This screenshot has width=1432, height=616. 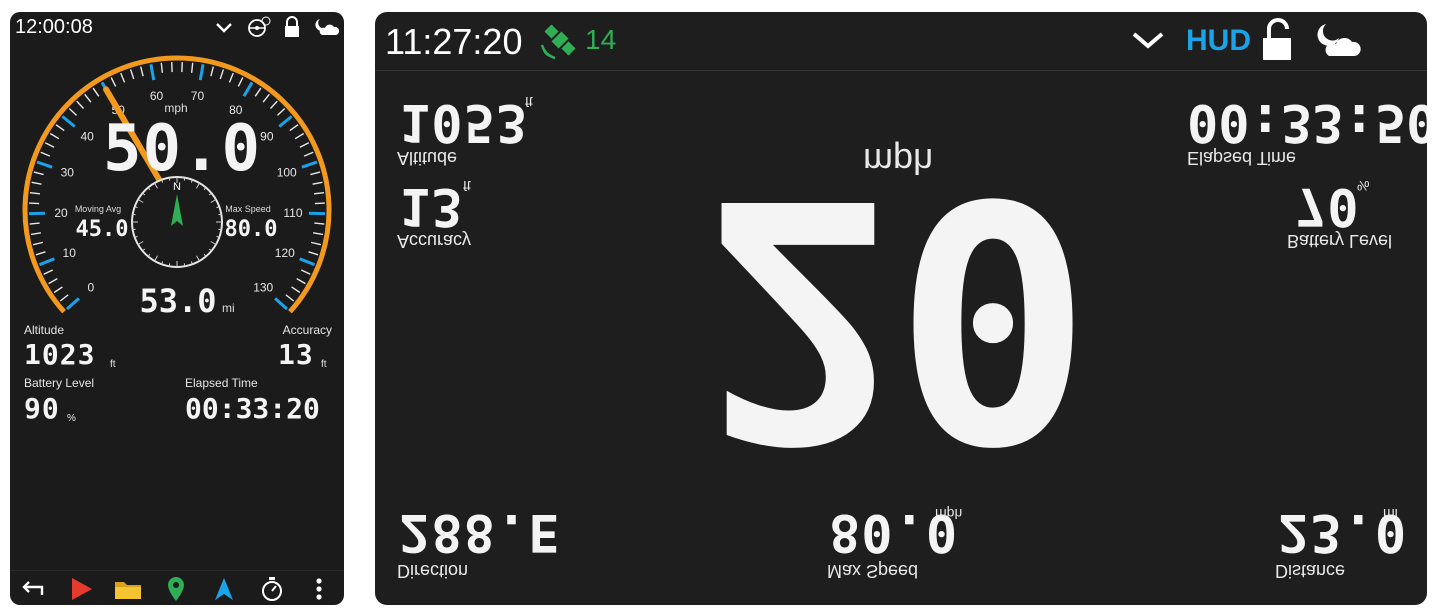 I want to click on navigation-arrow-icon, so click(x=224, y=589).